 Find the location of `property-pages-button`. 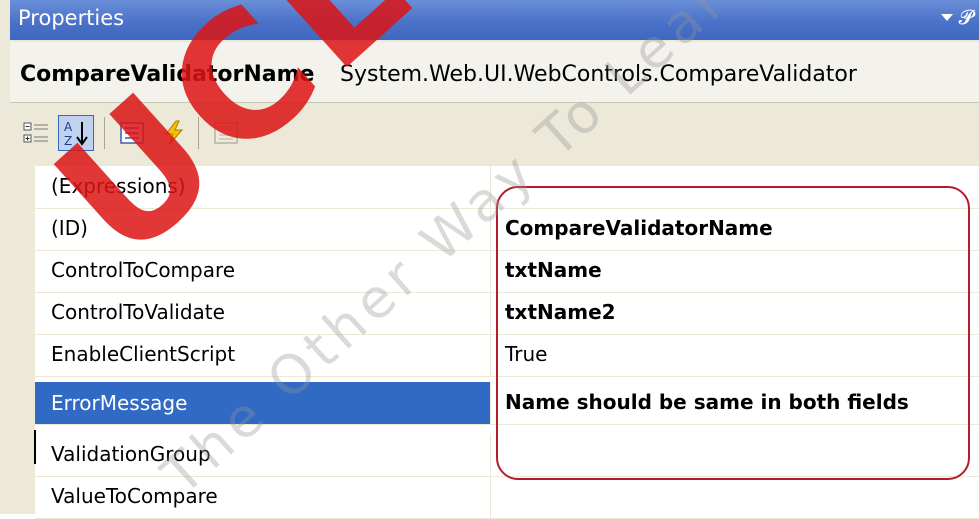

property-pages-button is located at coordinates (226, 133).